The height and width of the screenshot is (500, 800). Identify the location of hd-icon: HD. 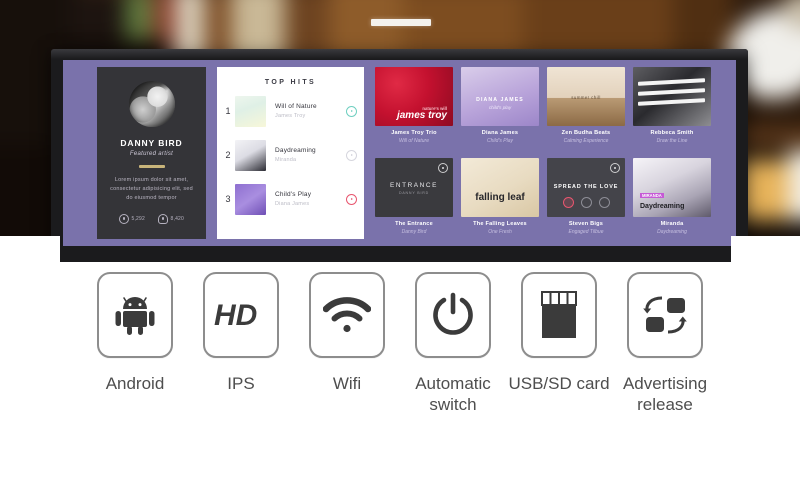
(235, 315).